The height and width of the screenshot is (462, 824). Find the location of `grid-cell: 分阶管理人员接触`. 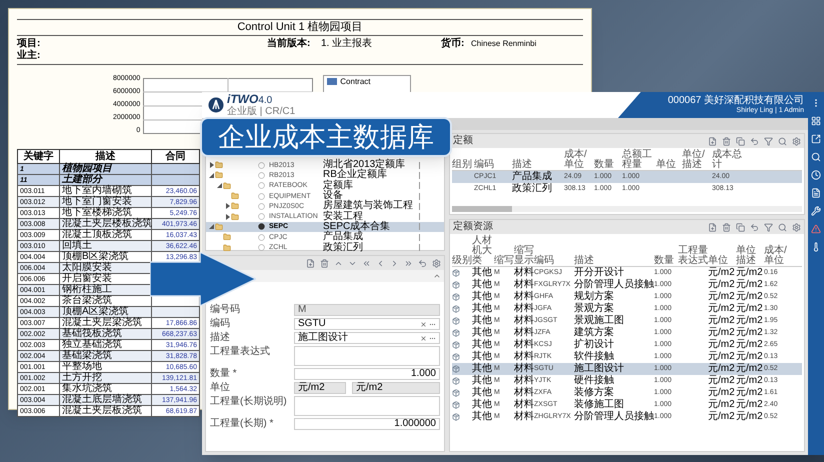

grid-cell: 分阶管理人员接触 is located at coordinates (614, 417).